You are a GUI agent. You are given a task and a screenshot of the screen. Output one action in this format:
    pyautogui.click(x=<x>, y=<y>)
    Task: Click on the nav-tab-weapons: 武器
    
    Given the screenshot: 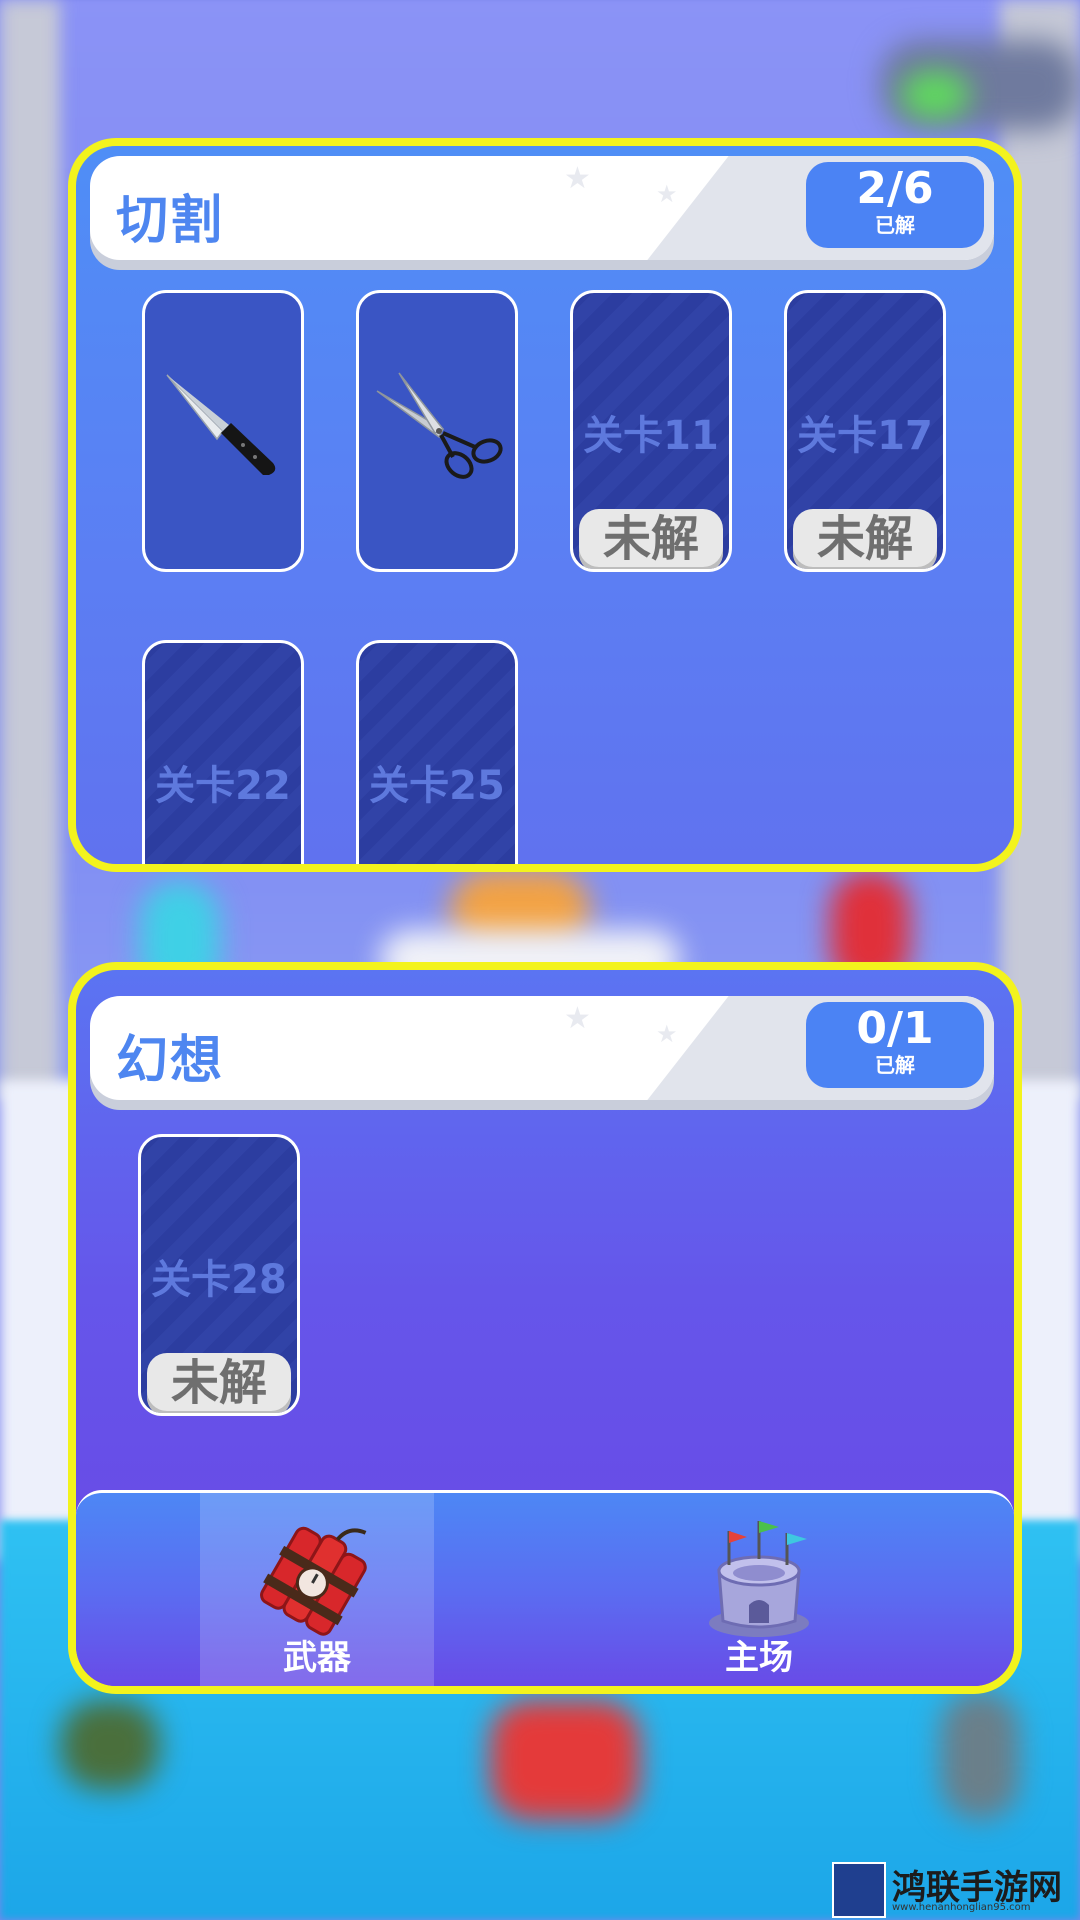 What is the action you would take?
    pyautogui.click(x=317, y=1589)
    